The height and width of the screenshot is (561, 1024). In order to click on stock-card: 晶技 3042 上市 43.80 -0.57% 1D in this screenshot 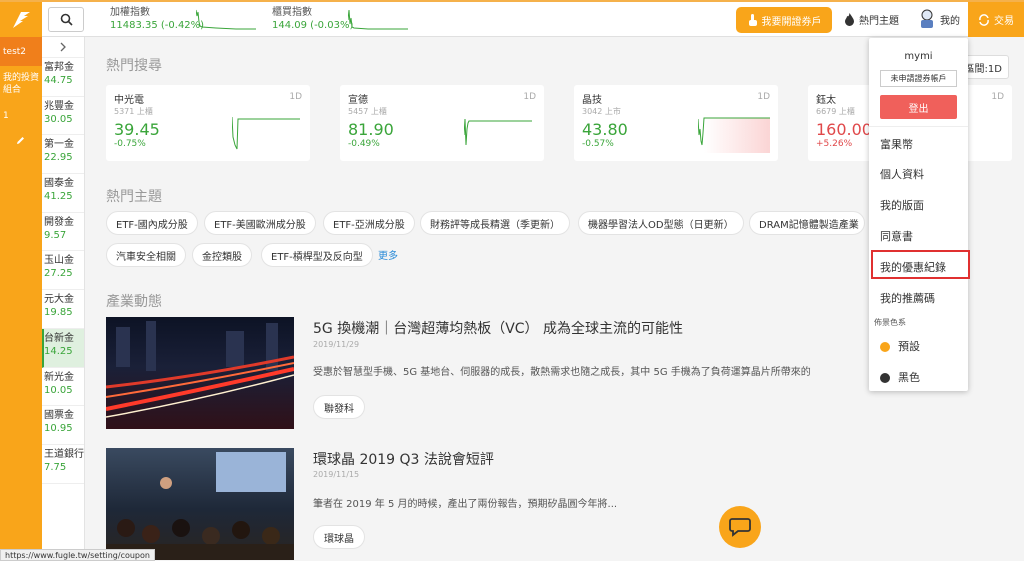, I will do `click(676, 123)`.